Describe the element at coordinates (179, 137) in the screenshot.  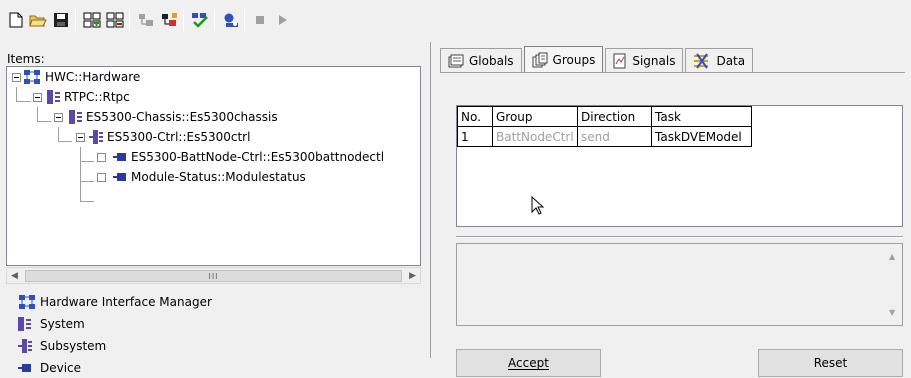
I see `tree-item-label: ES5300-Ctrl::Es5300ctrl` at that location.